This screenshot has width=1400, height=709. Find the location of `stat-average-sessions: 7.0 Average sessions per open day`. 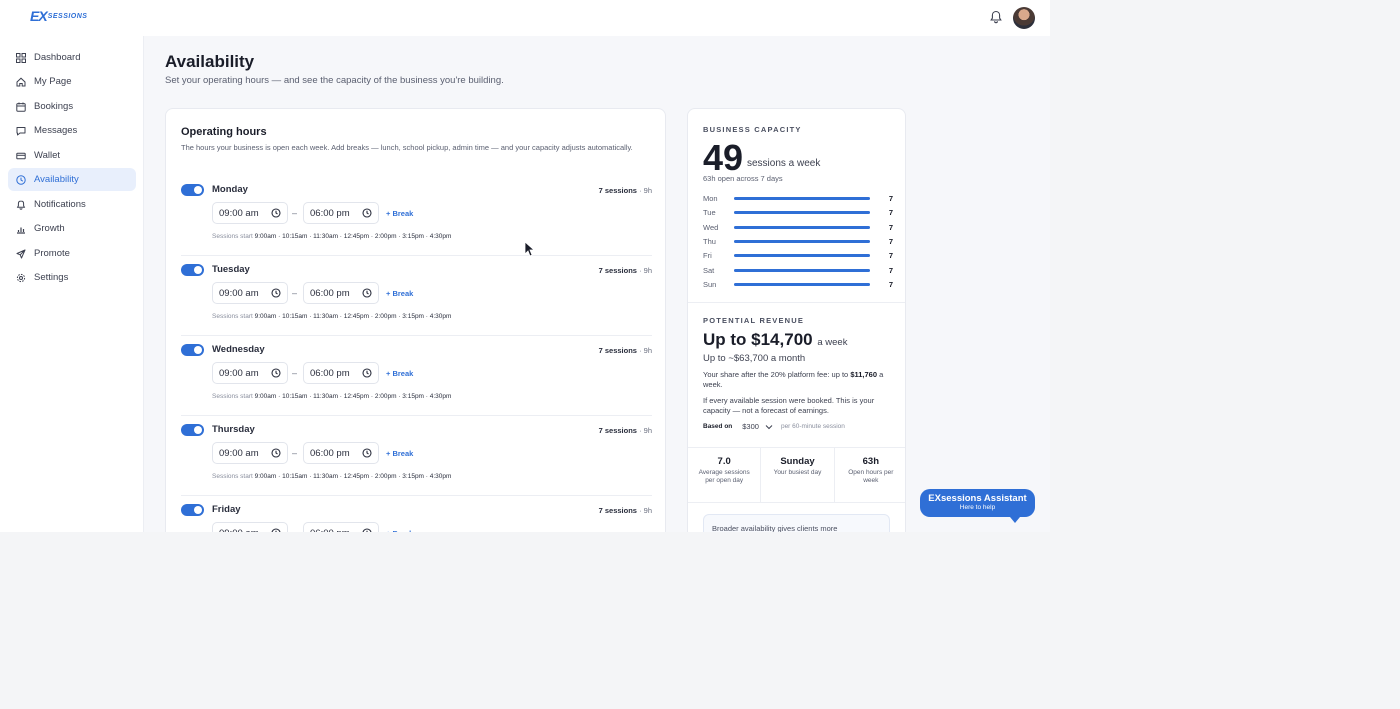

stat-average-sessions: 7.0 Average sessions per open day is located at coordinates (725, 475).